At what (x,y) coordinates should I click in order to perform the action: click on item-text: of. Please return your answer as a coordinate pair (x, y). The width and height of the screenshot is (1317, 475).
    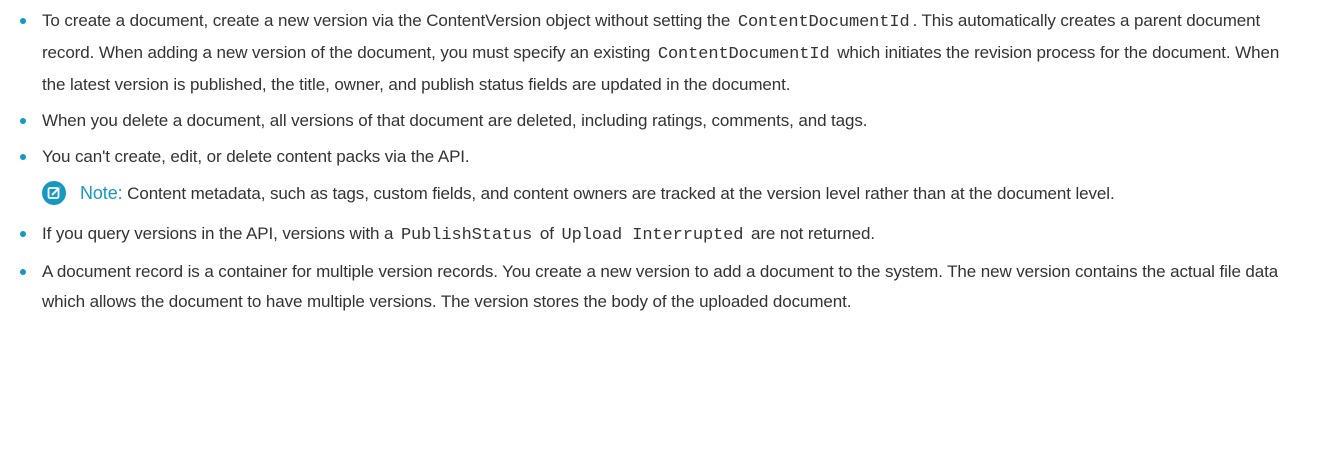
    Looking at the image, I should click on (547, 233).